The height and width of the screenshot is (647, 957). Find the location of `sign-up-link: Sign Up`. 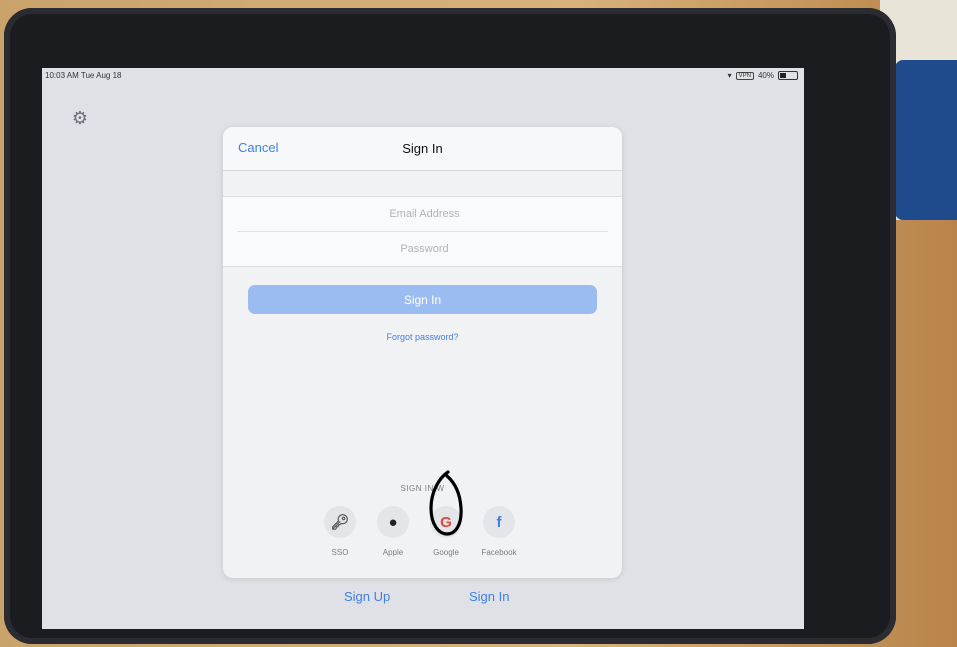

sign-up-link: Sign Up is located at coordinates (367, 596).